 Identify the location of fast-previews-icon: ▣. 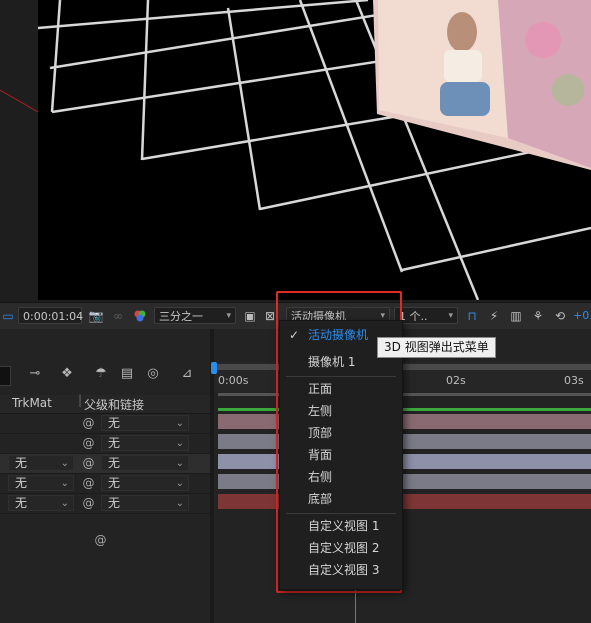
(250, 316).